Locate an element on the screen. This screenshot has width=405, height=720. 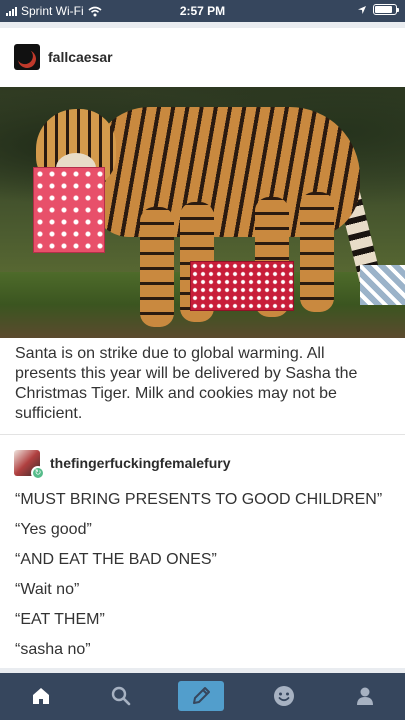
avatar is located at coordinates (27, 57).